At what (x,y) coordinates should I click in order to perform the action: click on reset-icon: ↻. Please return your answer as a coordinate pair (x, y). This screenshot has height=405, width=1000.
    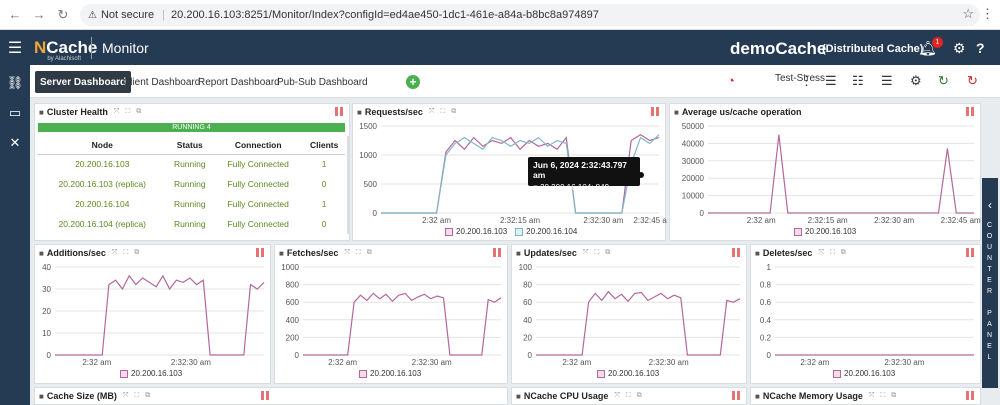
    Looking at the image, I should click on (972, 81).